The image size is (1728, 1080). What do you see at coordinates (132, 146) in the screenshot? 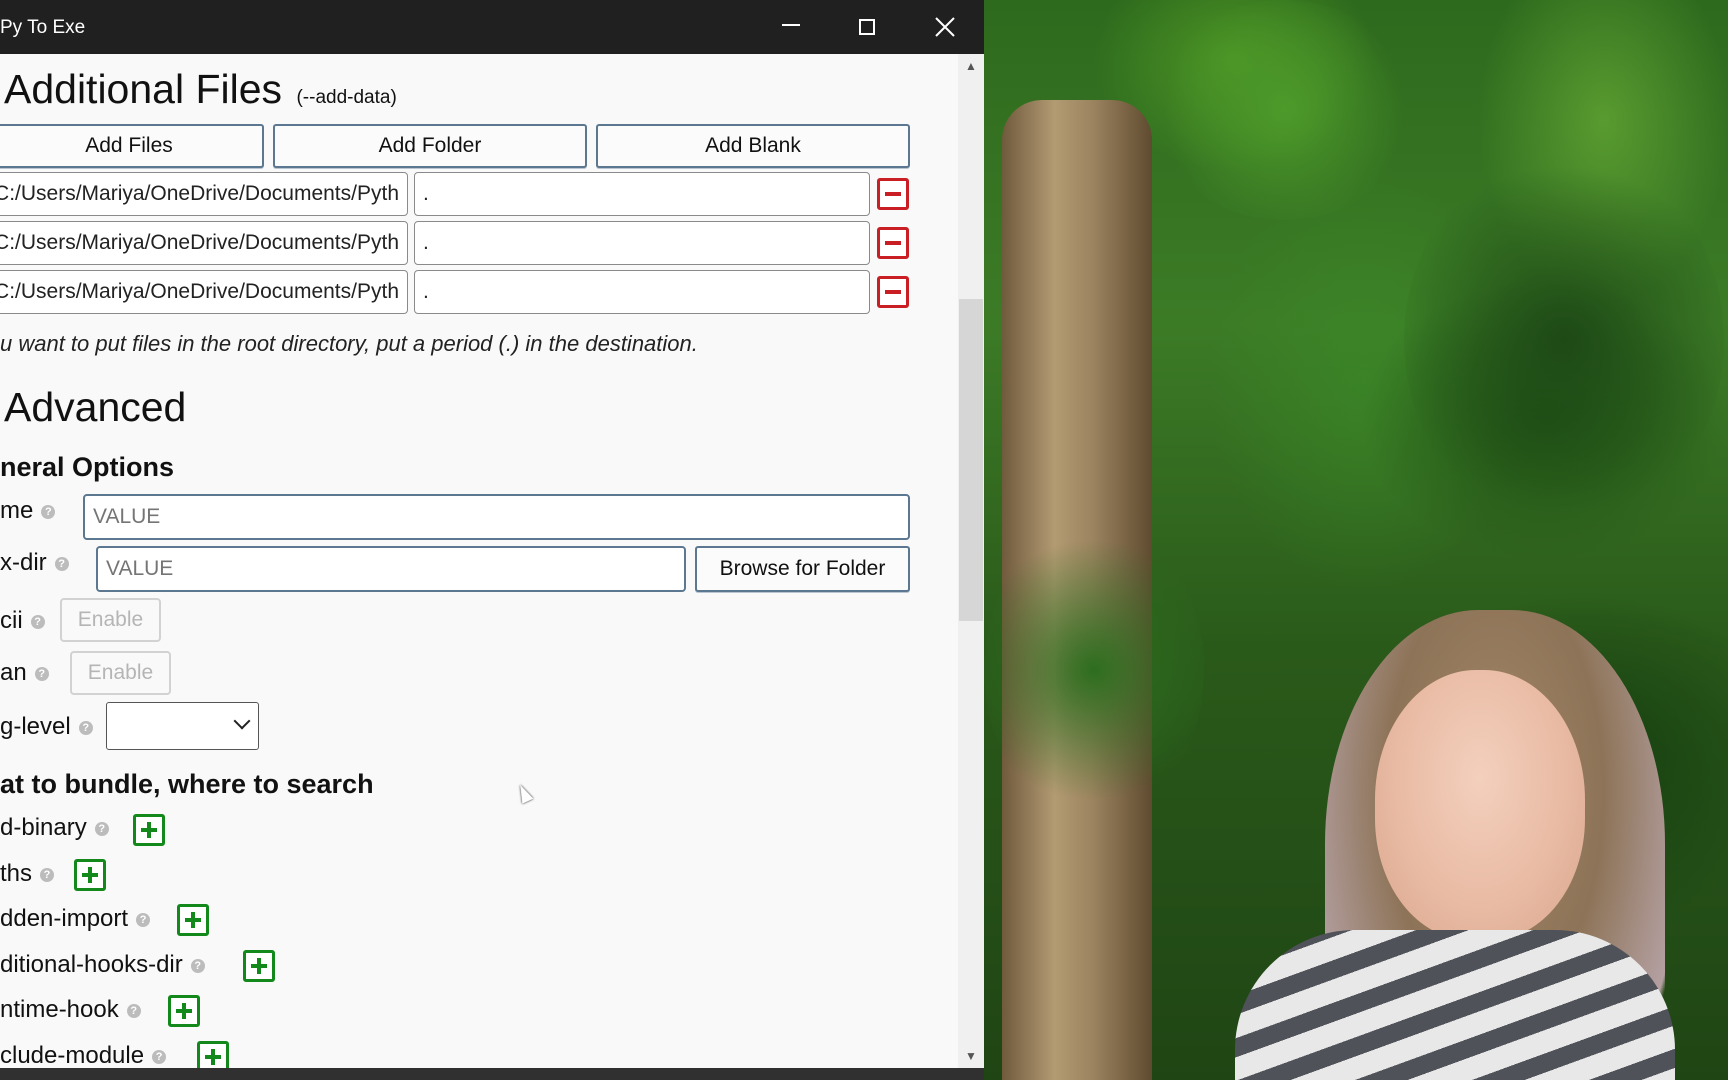
I see `add-files-button: Add Files` at bounding box center [132, 146].